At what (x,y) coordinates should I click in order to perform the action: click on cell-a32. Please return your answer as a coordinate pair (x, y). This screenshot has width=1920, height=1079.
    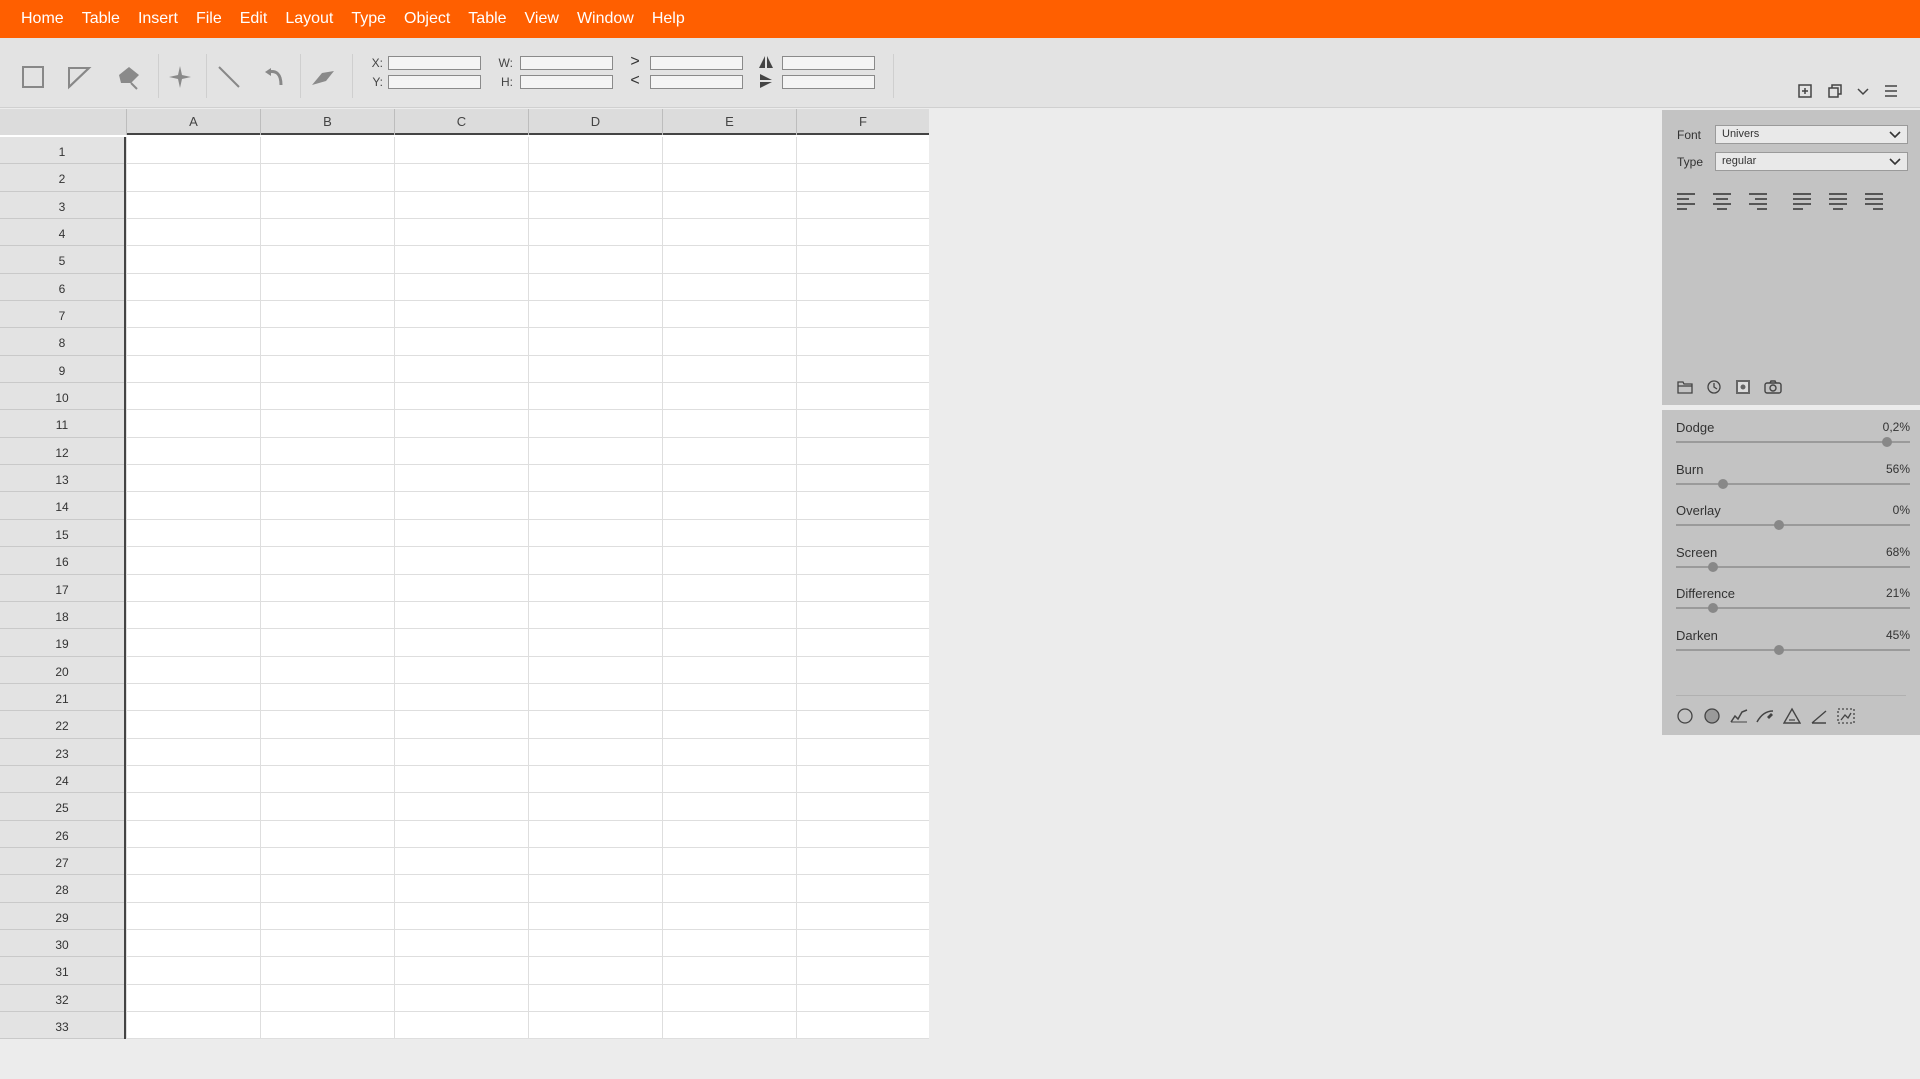
    Looking at the image, I should click on (193, 997).